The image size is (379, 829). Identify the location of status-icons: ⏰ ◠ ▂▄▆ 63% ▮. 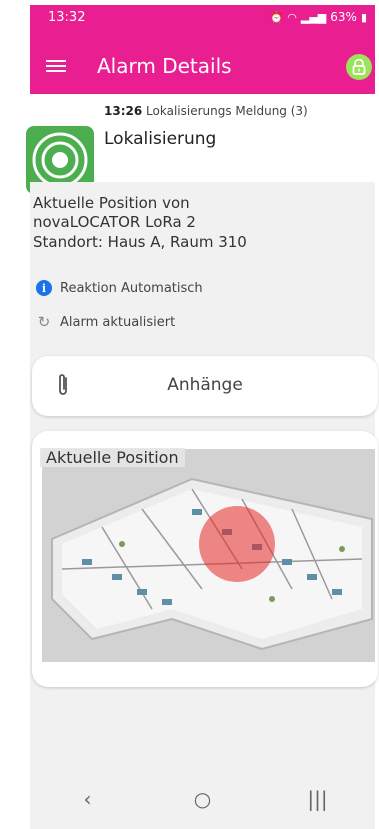
(318, 17).